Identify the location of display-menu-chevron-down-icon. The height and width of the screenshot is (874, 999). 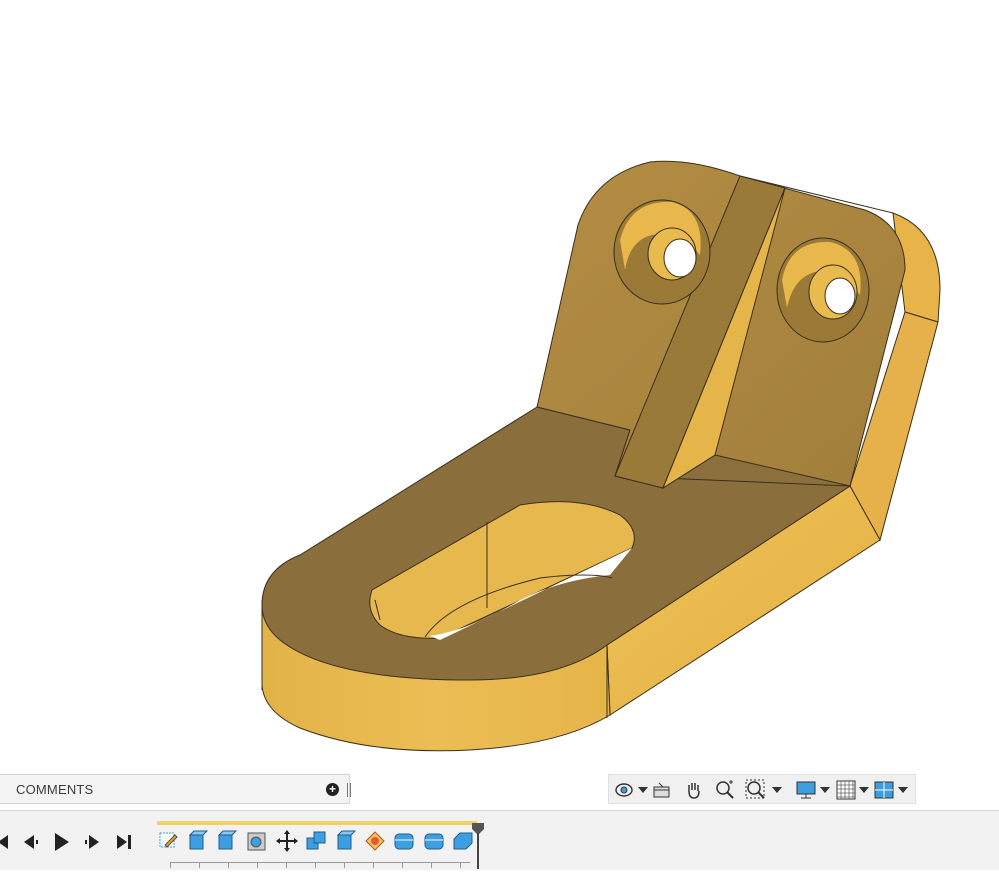
(825, 790).